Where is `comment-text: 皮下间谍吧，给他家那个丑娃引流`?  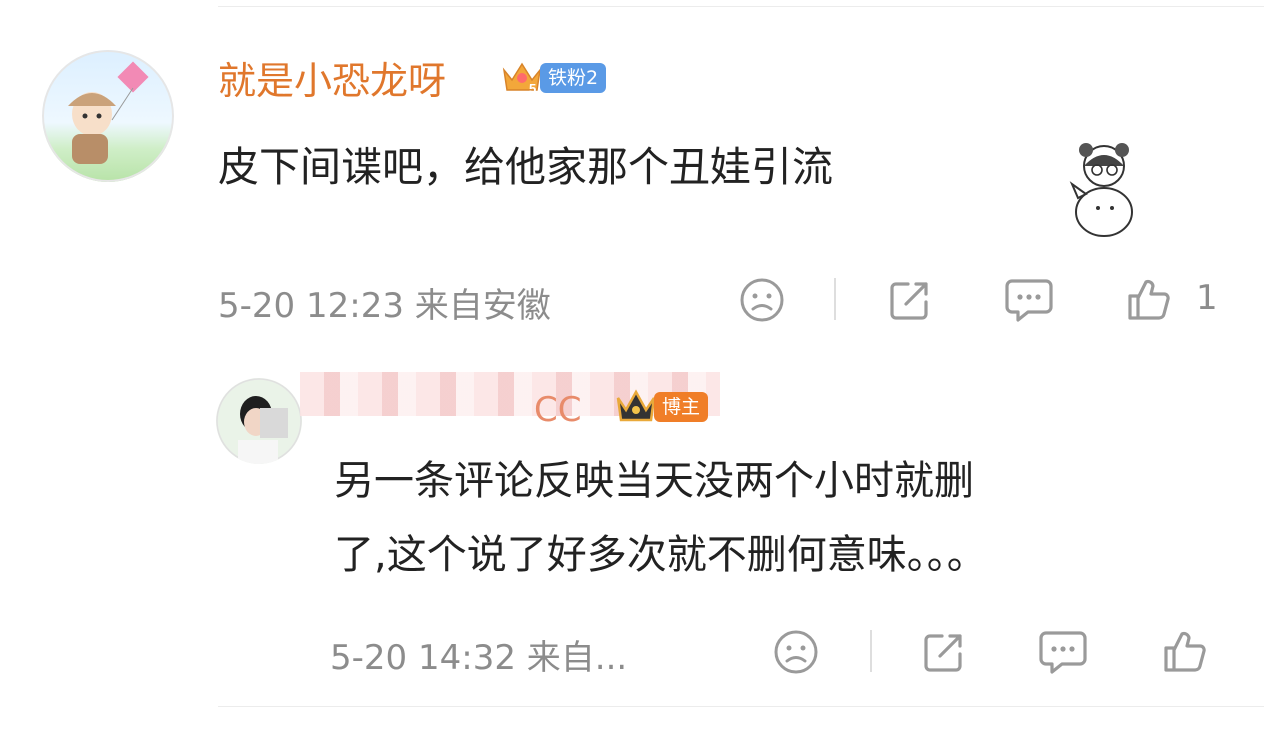
comment-text: 皮下间谍吧，给他家那个丑娃引流 is located at coordinates (525, 167).